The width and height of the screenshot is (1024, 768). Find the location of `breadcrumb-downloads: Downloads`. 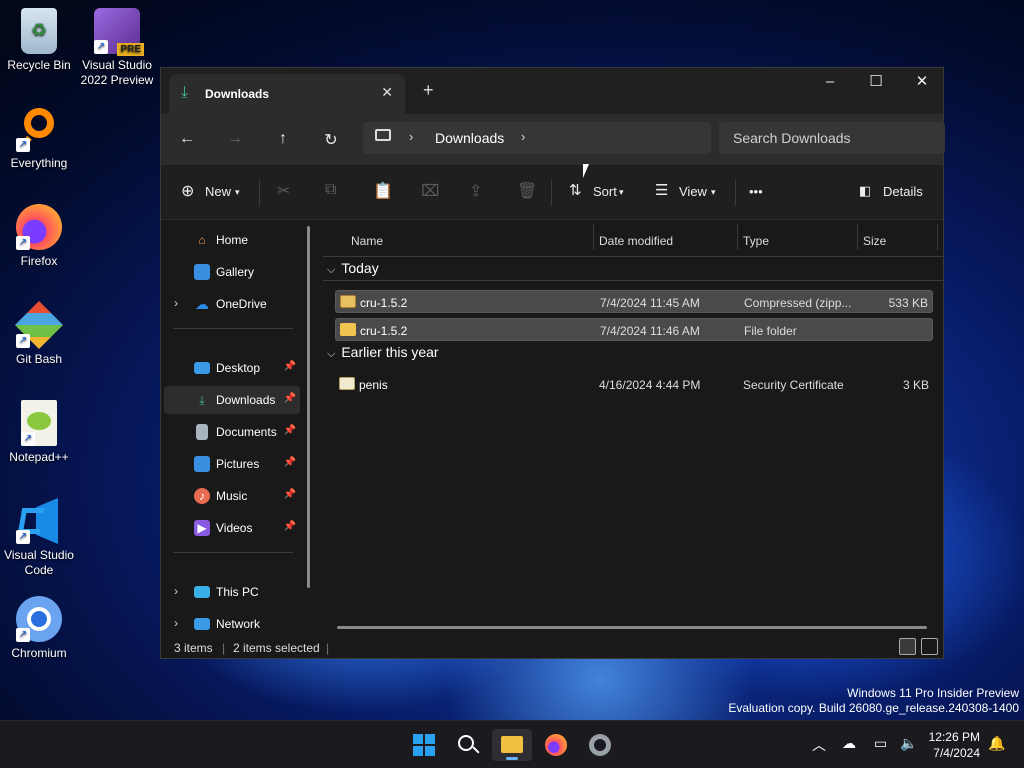

breadcrumb-downloads: Downloads is located at coordinates (469, 138).